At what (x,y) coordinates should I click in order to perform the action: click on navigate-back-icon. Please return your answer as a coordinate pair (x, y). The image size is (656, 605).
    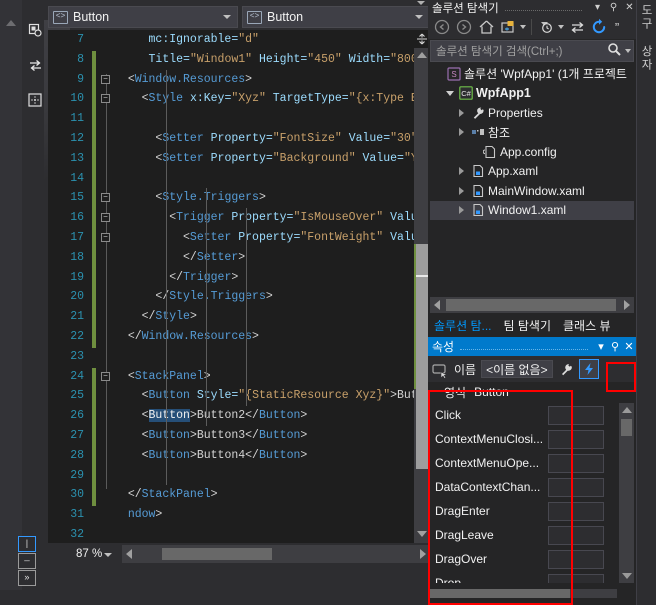
    Looking at the image, I should click on (442, 27).